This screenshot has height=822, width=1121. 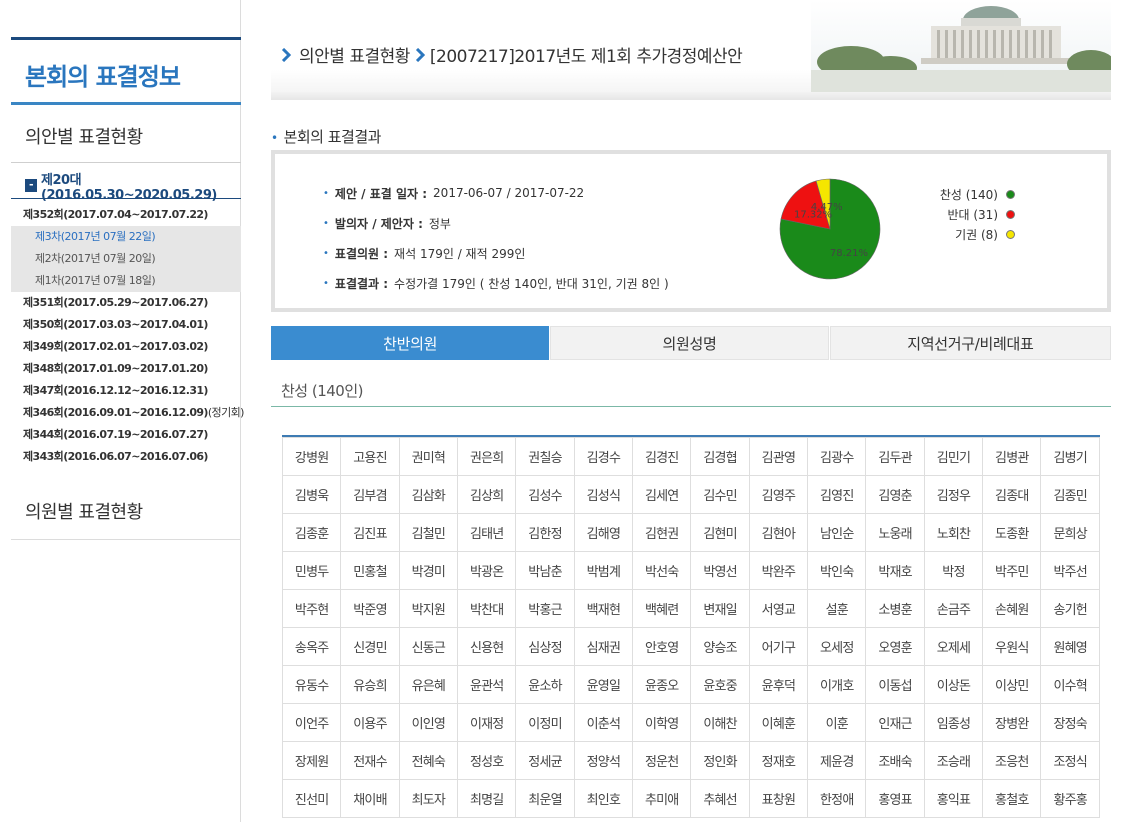 What do you see at coordinates (370, 608) in the screenshot?
I see `member-name: 박준영` at bounding box center [370, 608].